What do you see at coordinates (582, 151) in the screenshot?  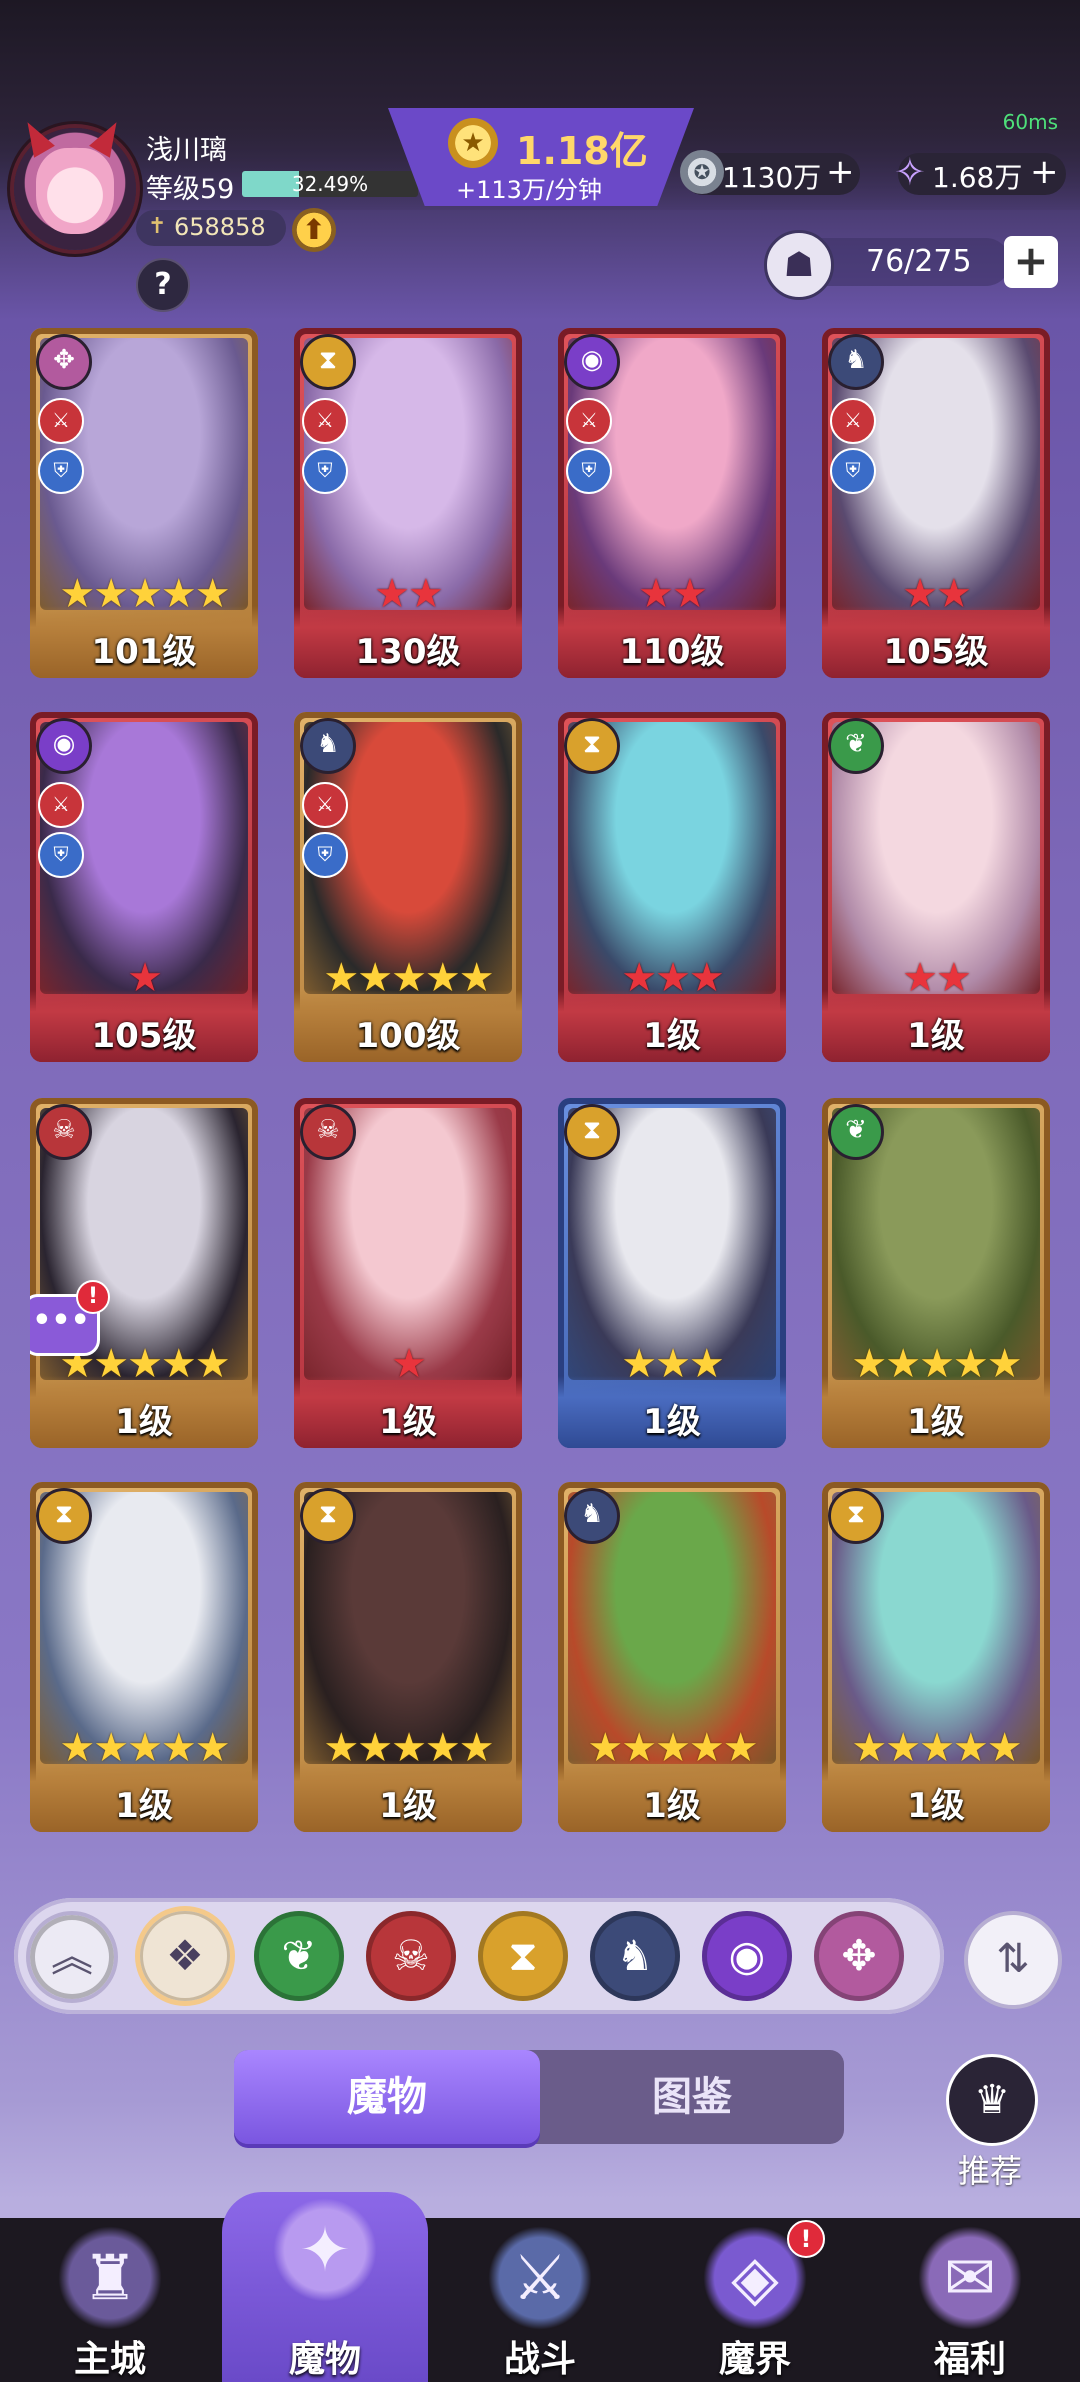 I see `gold-amount: 1.18亿` at bounding box center [582, 151].